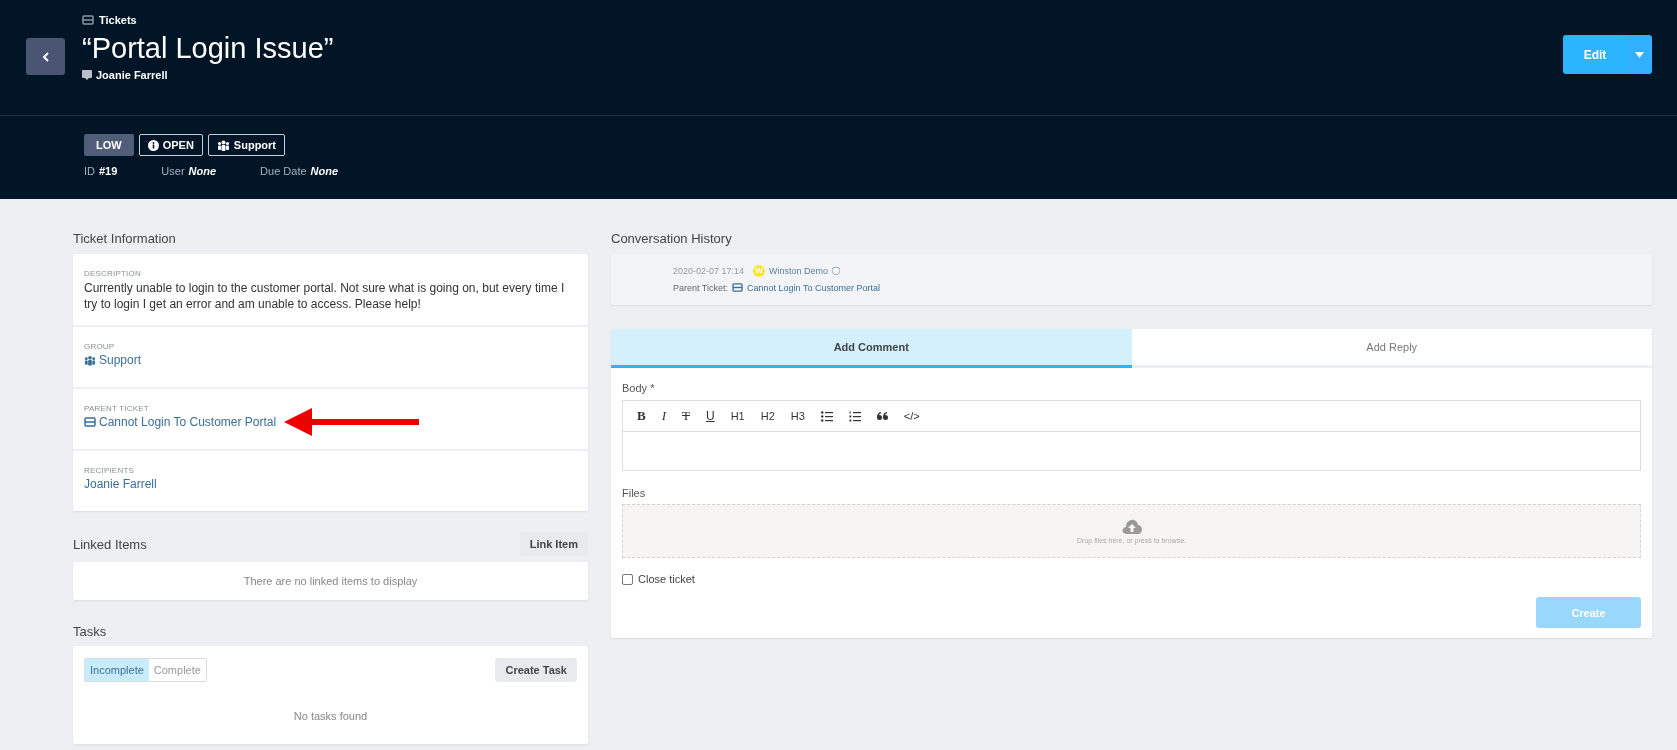  I want to click on composer-tab: Add Comment, so click(871, 348).